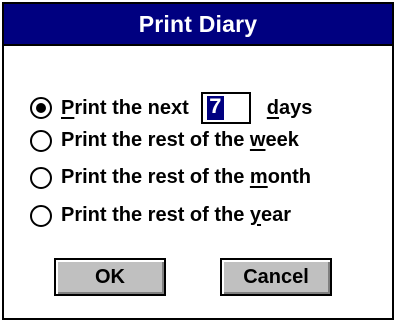  What do you see at coordinates (41, 140) in the screenshot?
I see `radio-print-rest-week` at bounding box center [41, 140].